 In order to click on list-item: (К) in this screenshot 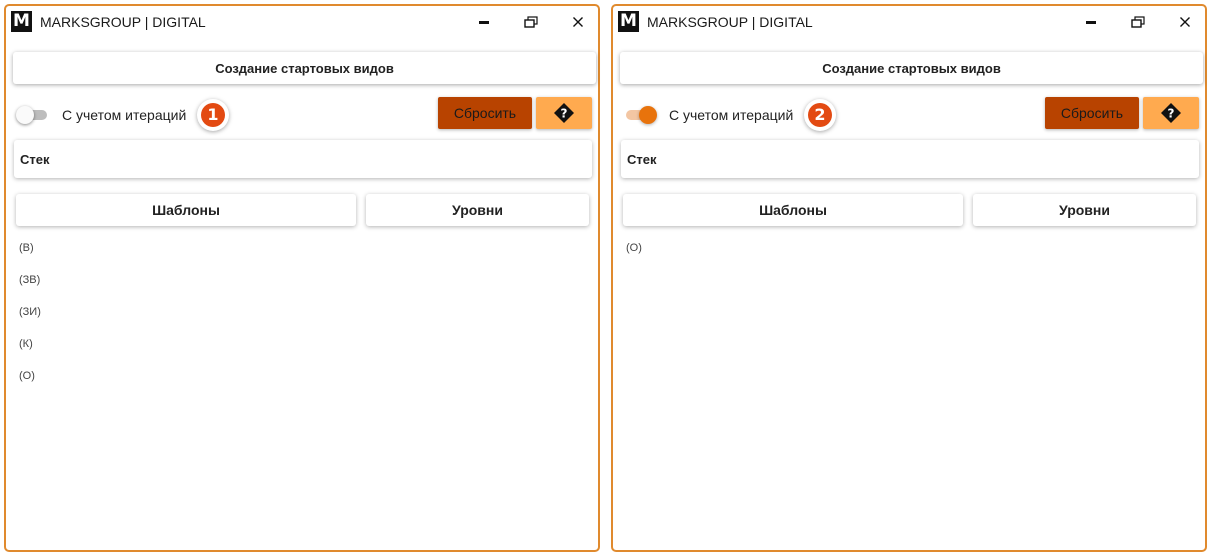, I will do `click(30, 352)`.